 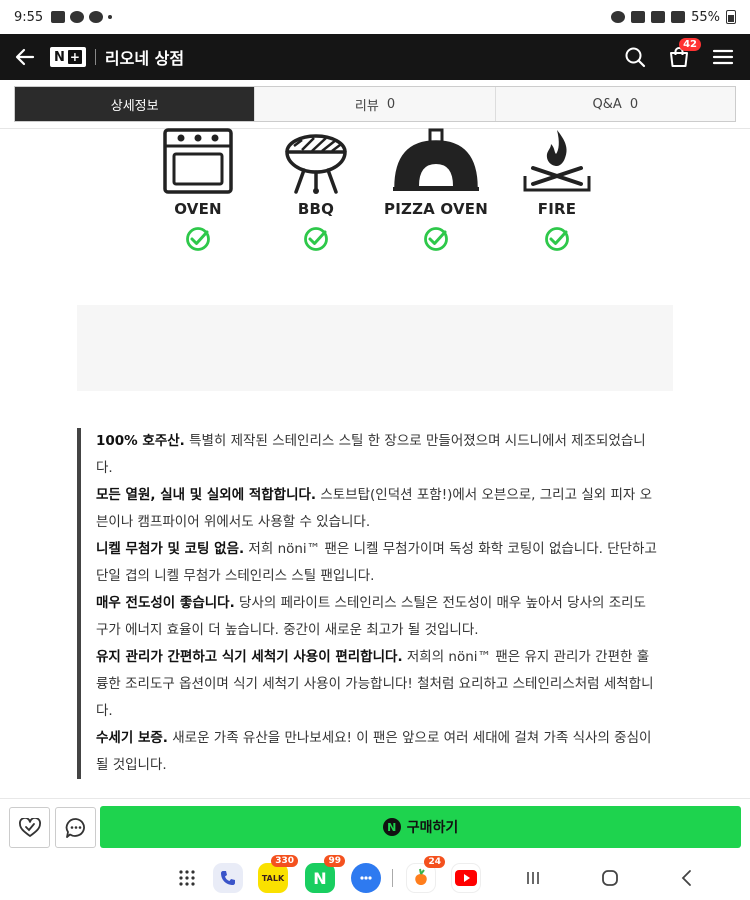 What do you see at coordinates (132, 738) in the screenshot?
I see `feature-title: 수세기 보증.` at bounding box center [132, 738].